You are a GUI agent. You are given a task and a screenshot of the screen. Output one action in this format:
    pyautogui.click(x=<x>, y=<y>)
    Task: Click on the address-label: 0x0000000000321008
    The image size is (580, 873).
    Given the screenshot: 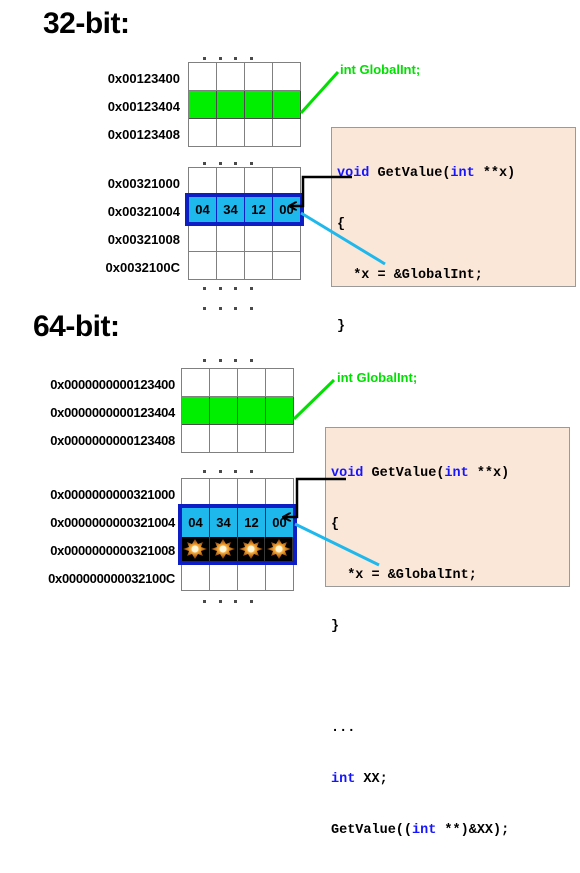 What is the action you would take?
    pyautogui.click(x=112, y=550)
    